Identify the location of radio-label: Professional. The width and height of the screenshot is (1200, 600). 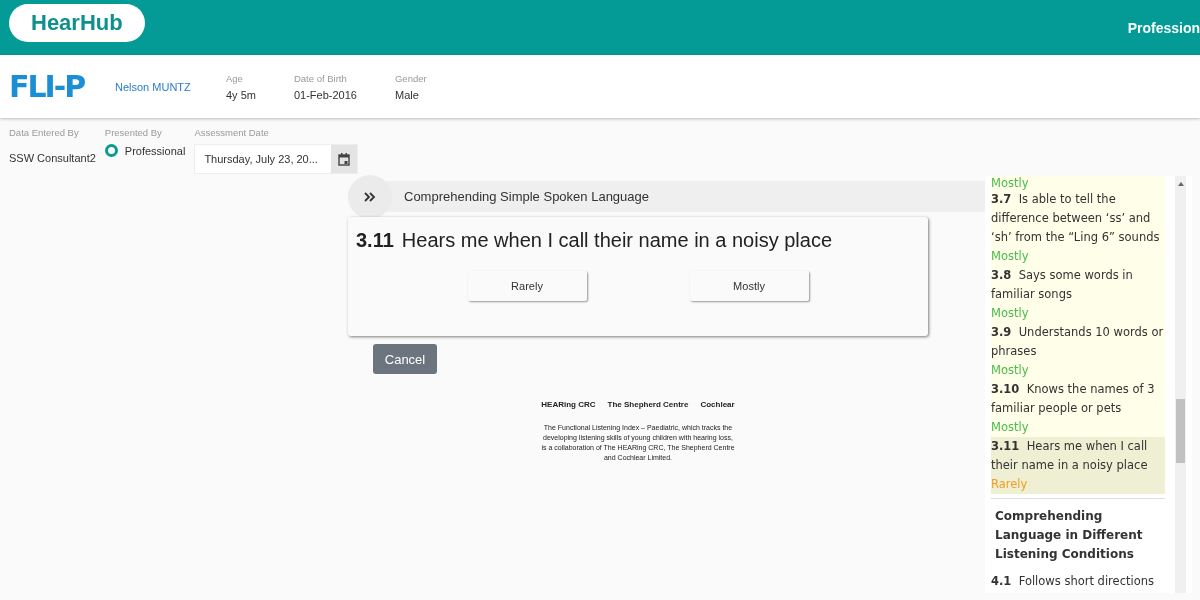
(155, 150).